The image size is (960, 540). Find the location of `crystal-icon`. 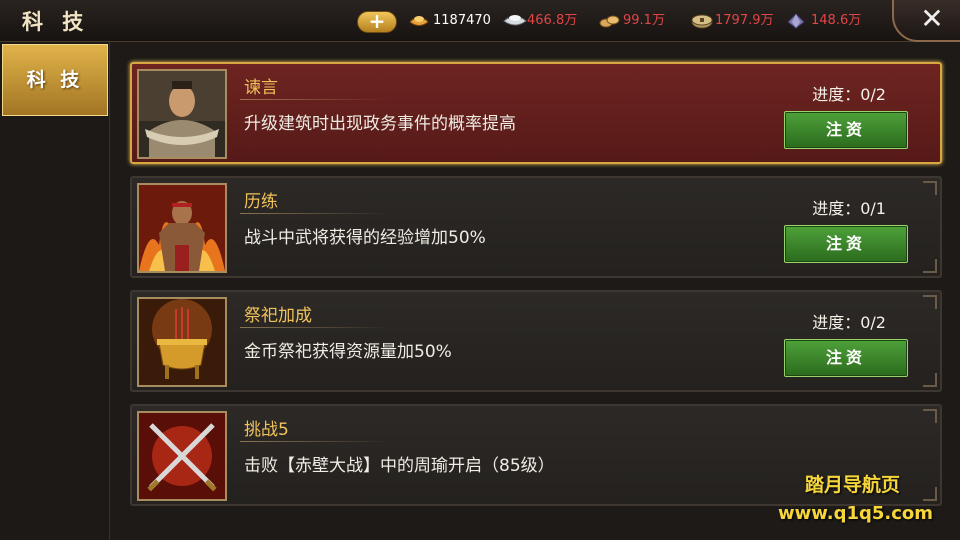

crystal-icon is located at coordinates (797, 20).